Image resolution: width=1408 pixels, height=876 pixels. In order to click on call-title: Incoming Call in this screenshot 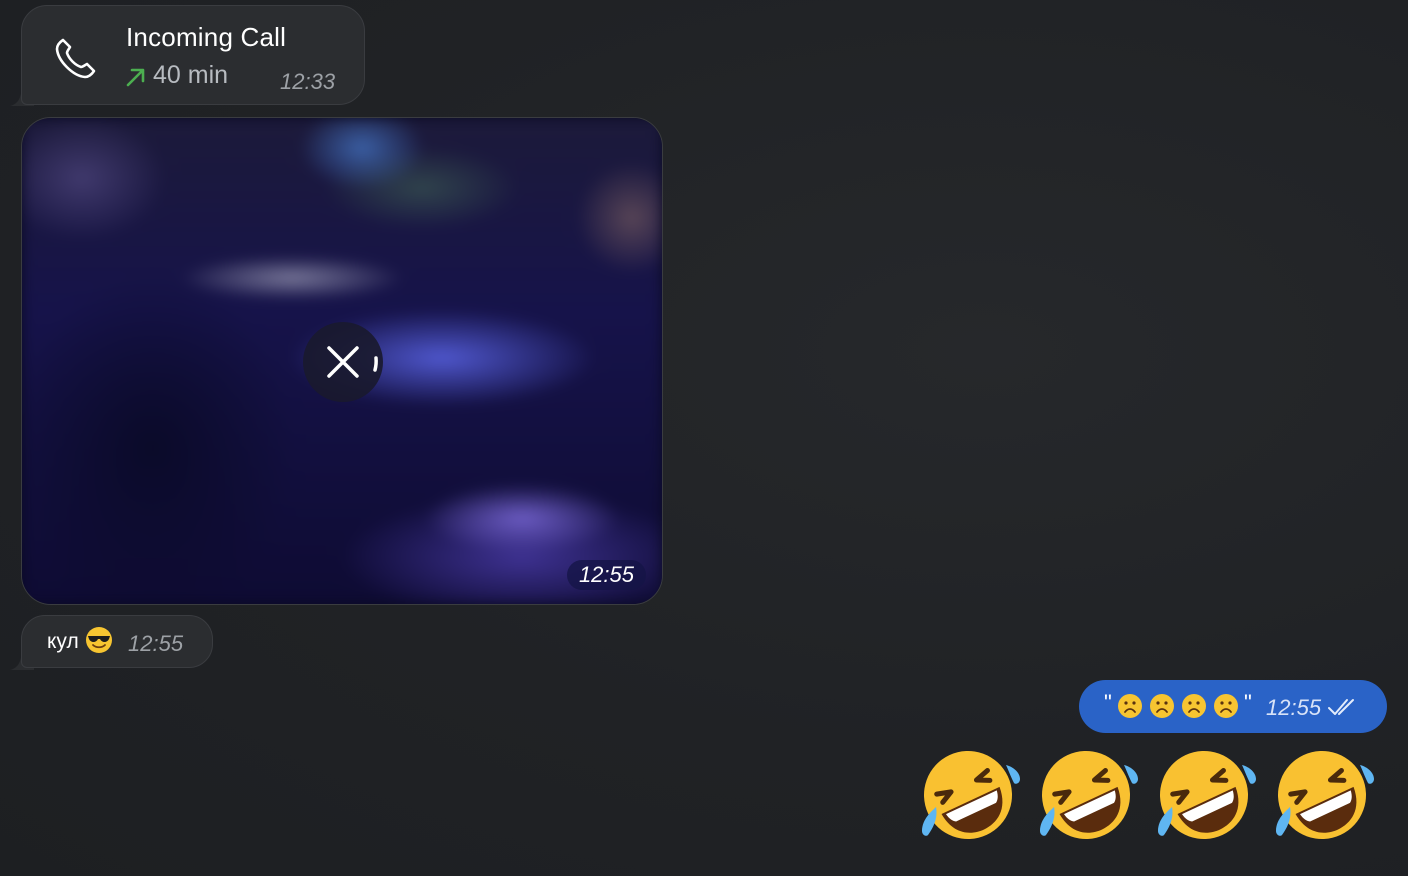, I will do `click(206, 37)`.